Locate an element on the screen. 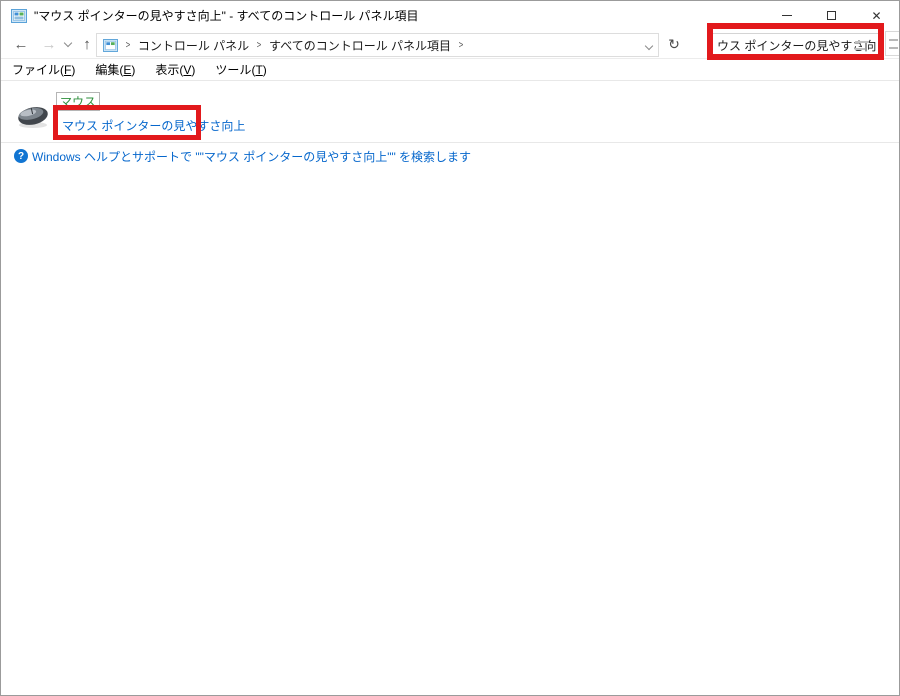 This screenshot has height=696, width=900. back-button: ← is located at coordinates (21, 44).